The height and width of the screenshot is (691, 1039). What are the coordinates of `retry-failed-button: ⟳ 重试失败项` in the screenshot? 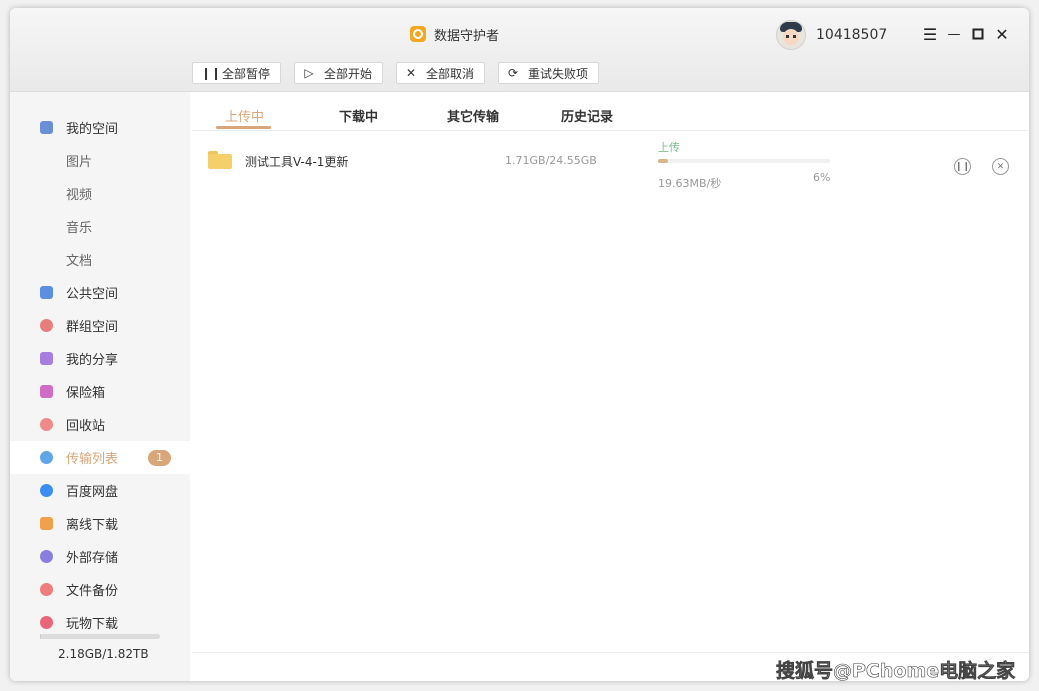 It's located at (549, 73).